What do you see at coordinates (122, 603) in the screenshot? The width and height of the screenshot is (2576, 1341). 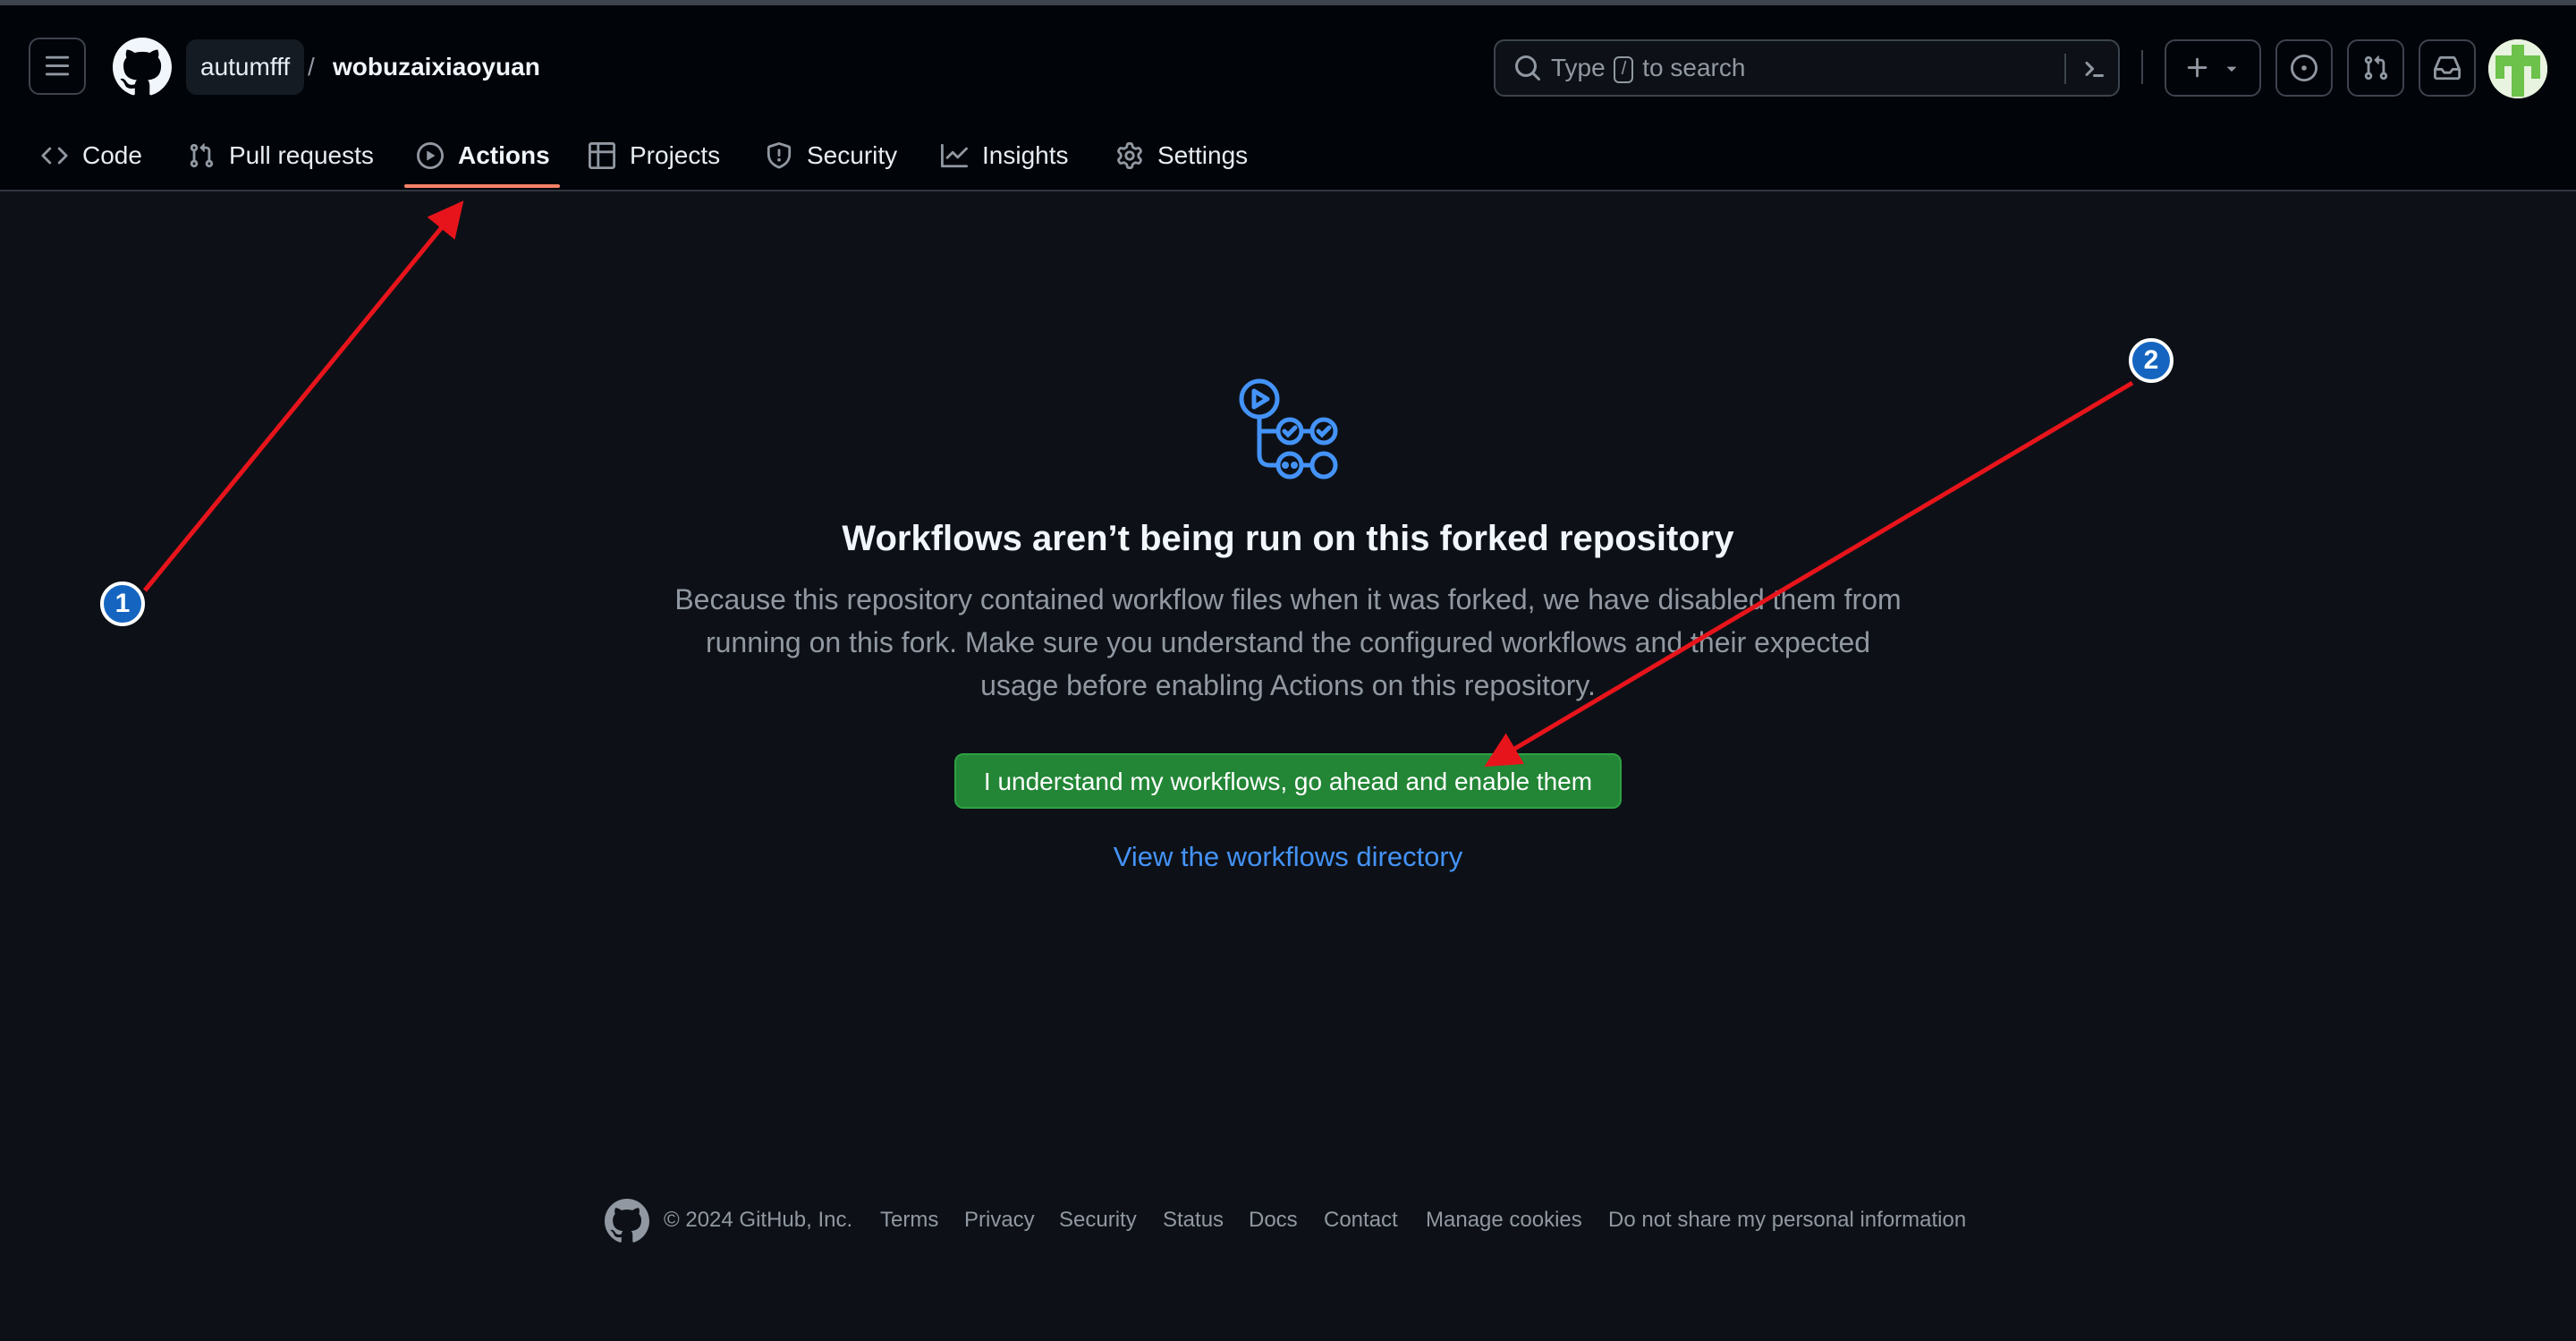 I see `annotation-badge-1: 1` at bounding box center [122, 603].